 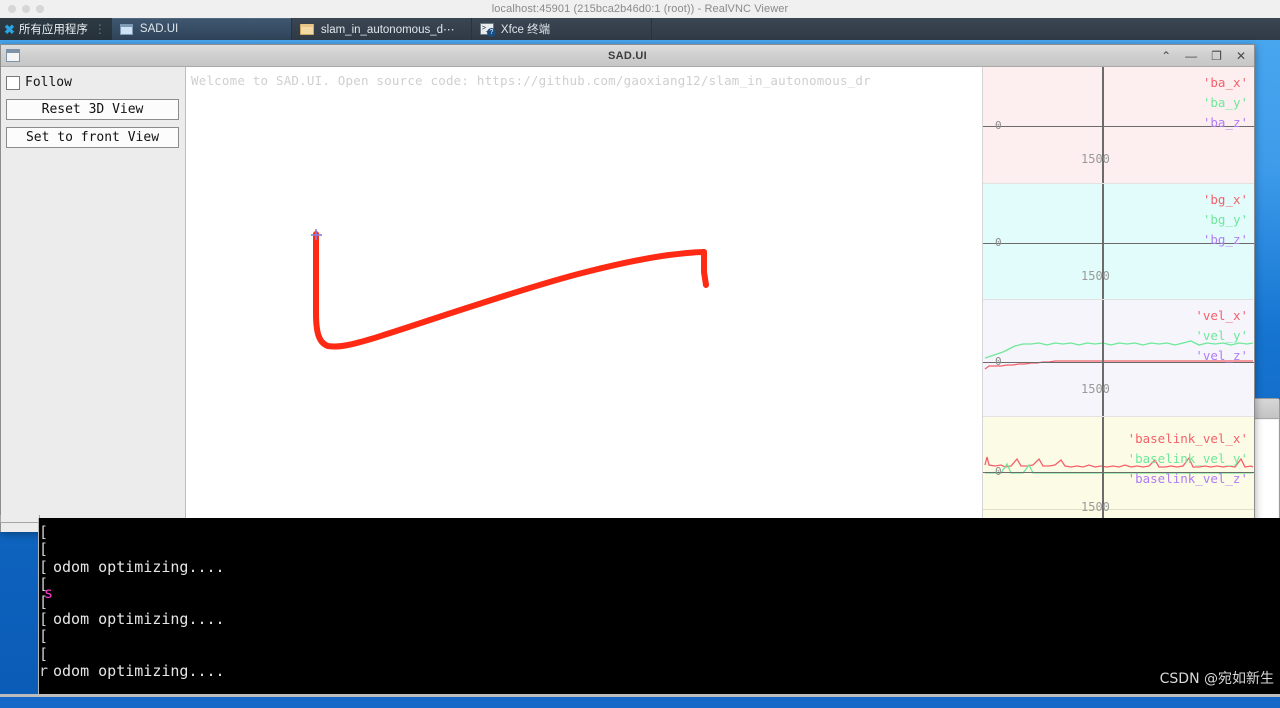 I want to click on vnc-window-dots, so click(x=26, y=9).